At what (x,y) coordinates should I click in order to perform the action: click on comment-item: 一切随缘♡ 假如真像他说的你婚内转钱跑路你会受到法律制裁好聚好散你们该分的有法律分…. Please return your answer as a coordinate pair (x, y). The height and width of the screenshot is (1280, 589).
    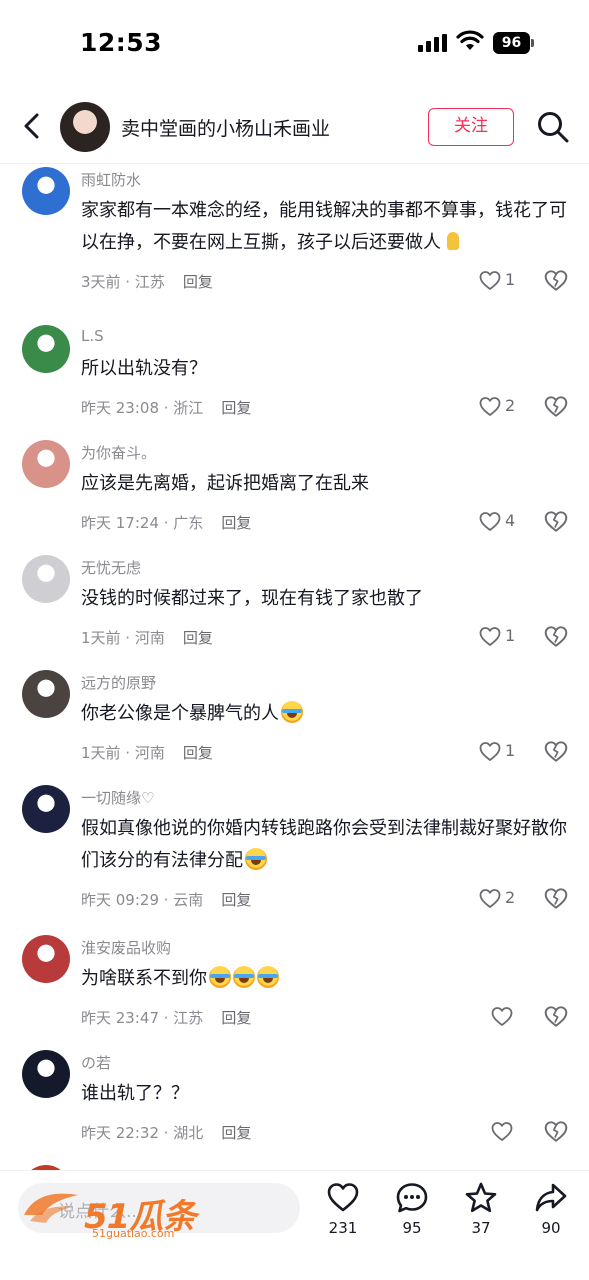
    Looking at the image, I should click on (294, 839).